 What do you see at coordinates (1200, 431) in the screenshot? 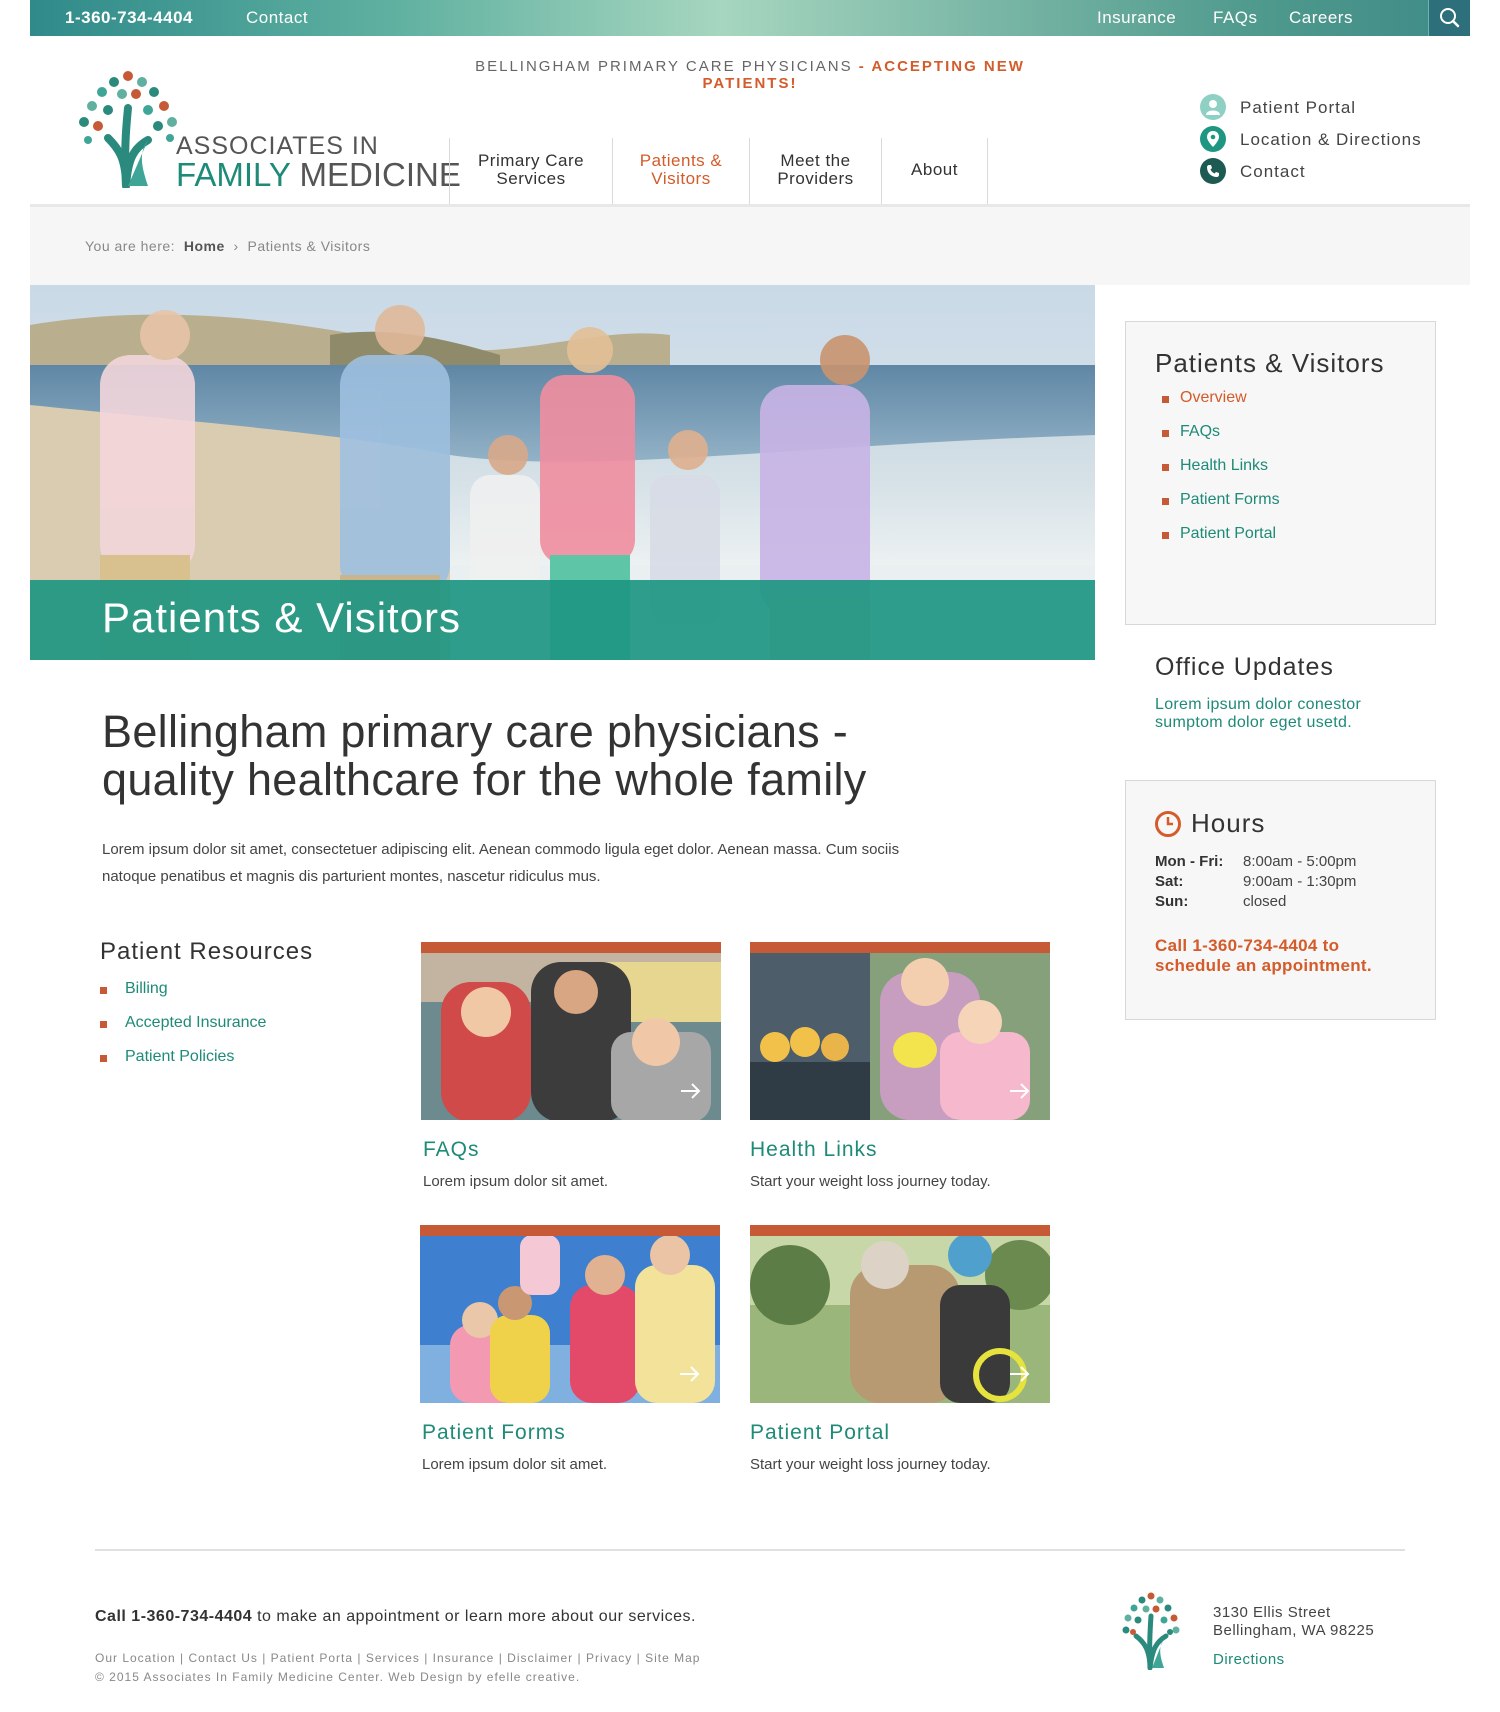
I see `sidebar-item-label: FAQs` at bounding box center [1200, 431].